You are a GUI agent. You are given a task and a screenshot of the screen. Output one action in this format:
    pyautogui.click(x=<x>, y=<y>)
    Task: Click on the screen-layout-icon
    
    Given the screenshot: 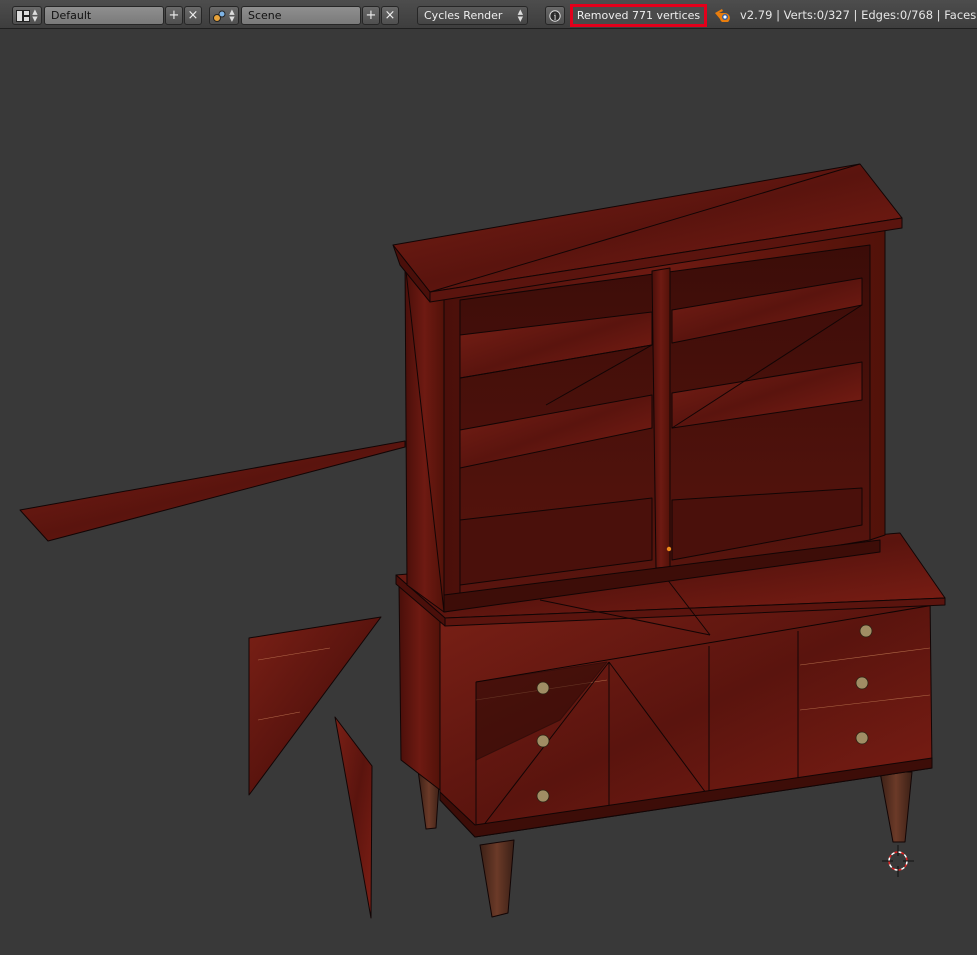 What is the action you would take?
    pyautogui.click(x=23, y=15)
    